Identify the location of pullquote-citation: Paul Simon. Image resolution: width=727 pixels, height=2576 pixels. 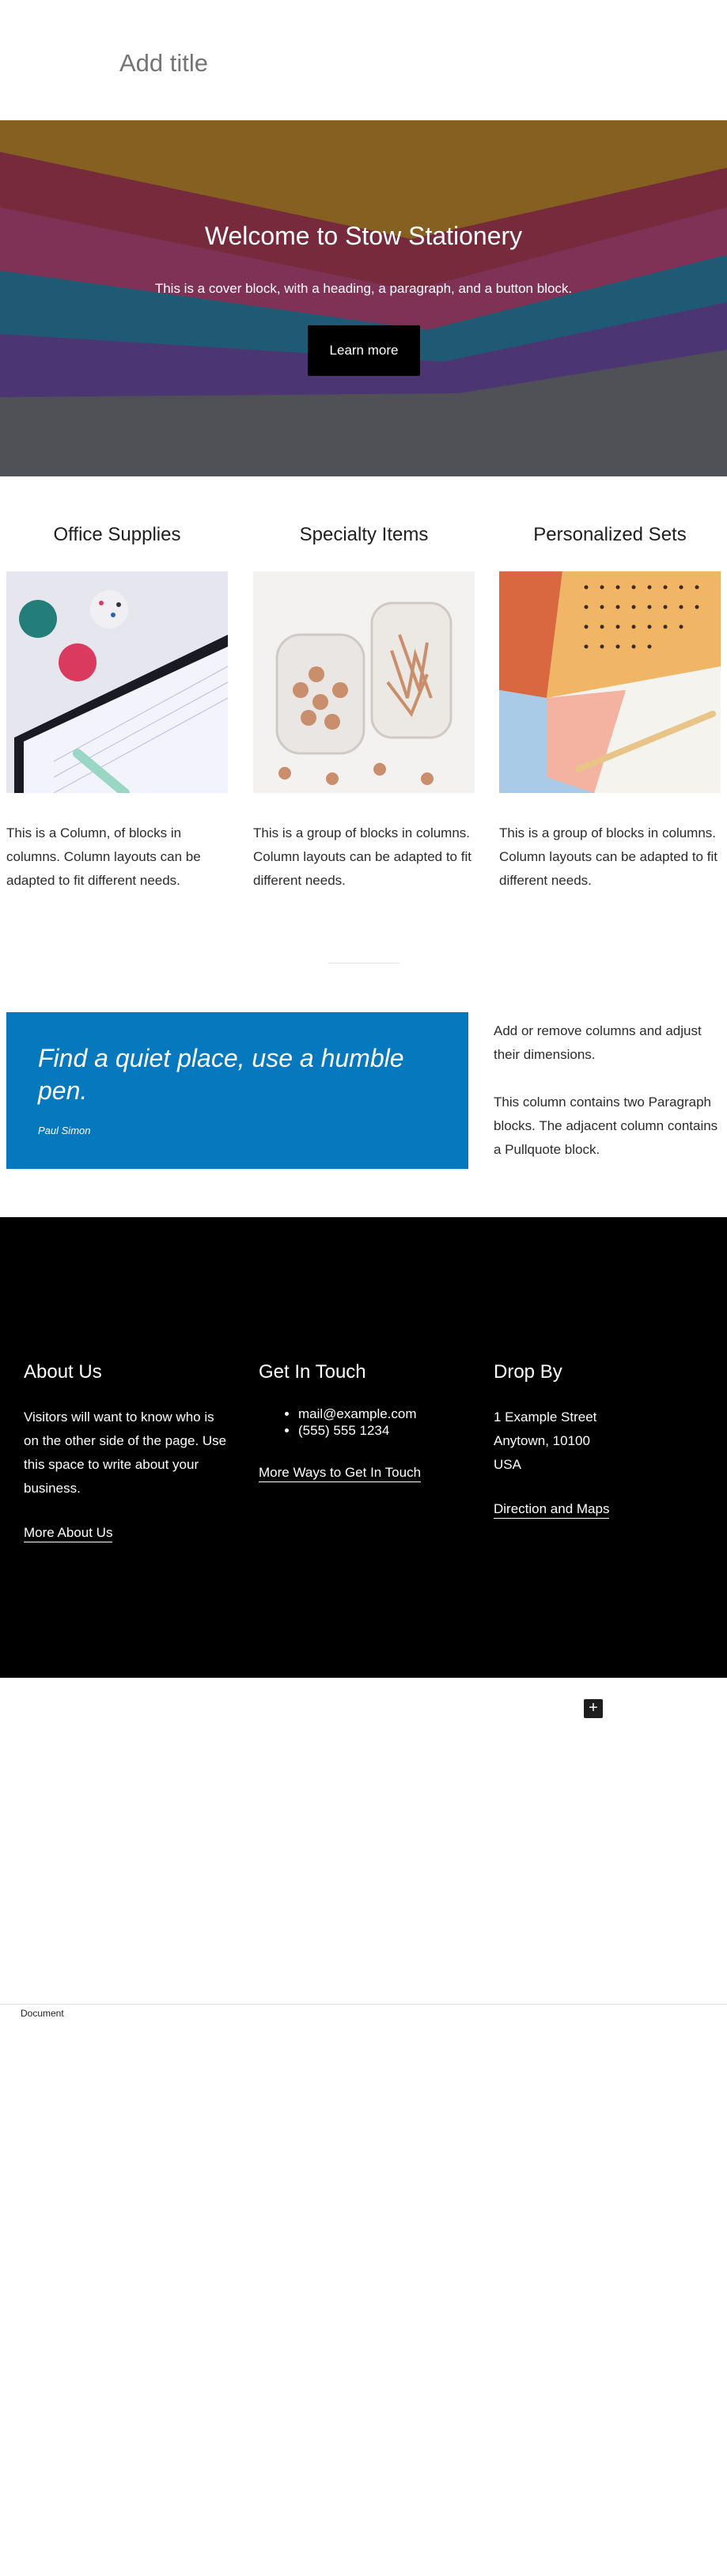
(64, 1130).